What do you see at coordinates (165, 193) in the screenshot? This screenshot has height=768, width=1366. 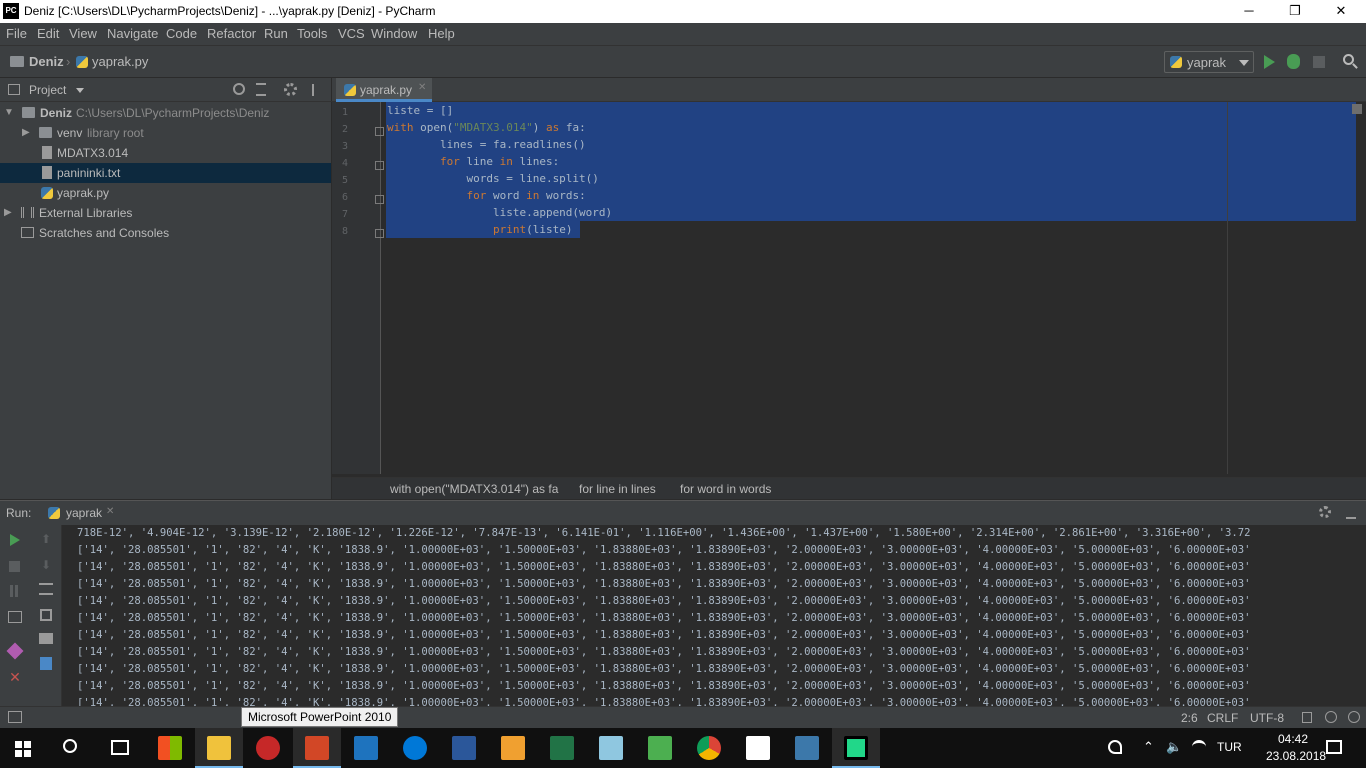 I see `tree-item-yaprak: yaprak.py` at bounding box center [165, 193].